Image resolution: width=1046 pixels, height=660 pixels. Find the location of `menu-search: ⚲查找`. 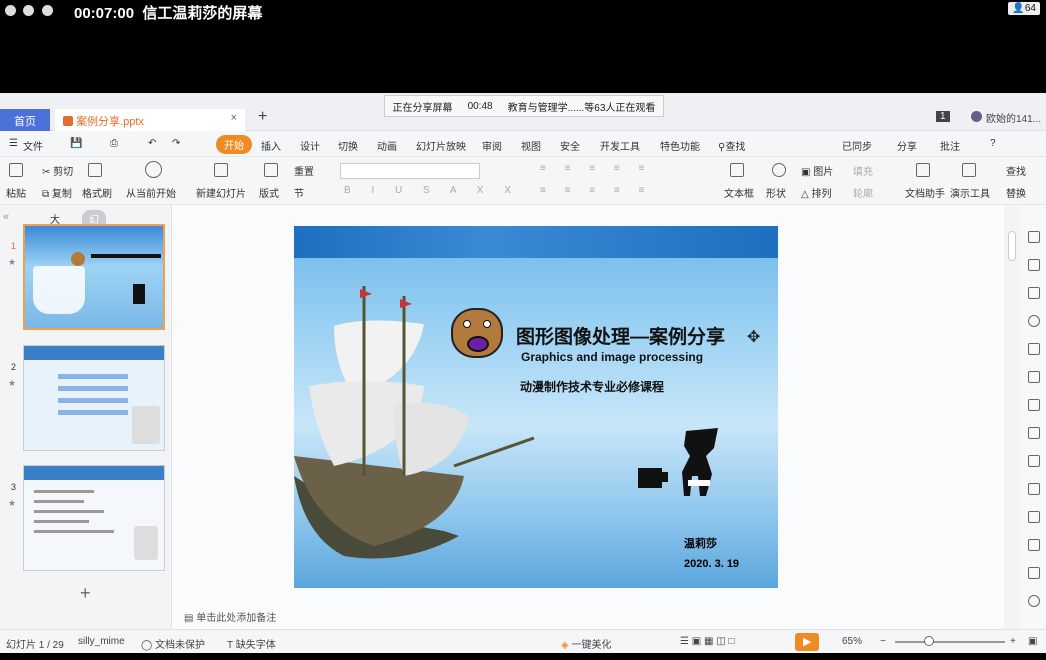

menu-search: ⚲查找 is located at coordinates (731, 145).